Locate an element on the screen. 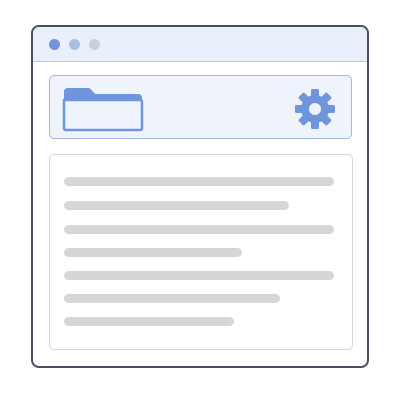  gear-icon is located at coordinates (315, 109).